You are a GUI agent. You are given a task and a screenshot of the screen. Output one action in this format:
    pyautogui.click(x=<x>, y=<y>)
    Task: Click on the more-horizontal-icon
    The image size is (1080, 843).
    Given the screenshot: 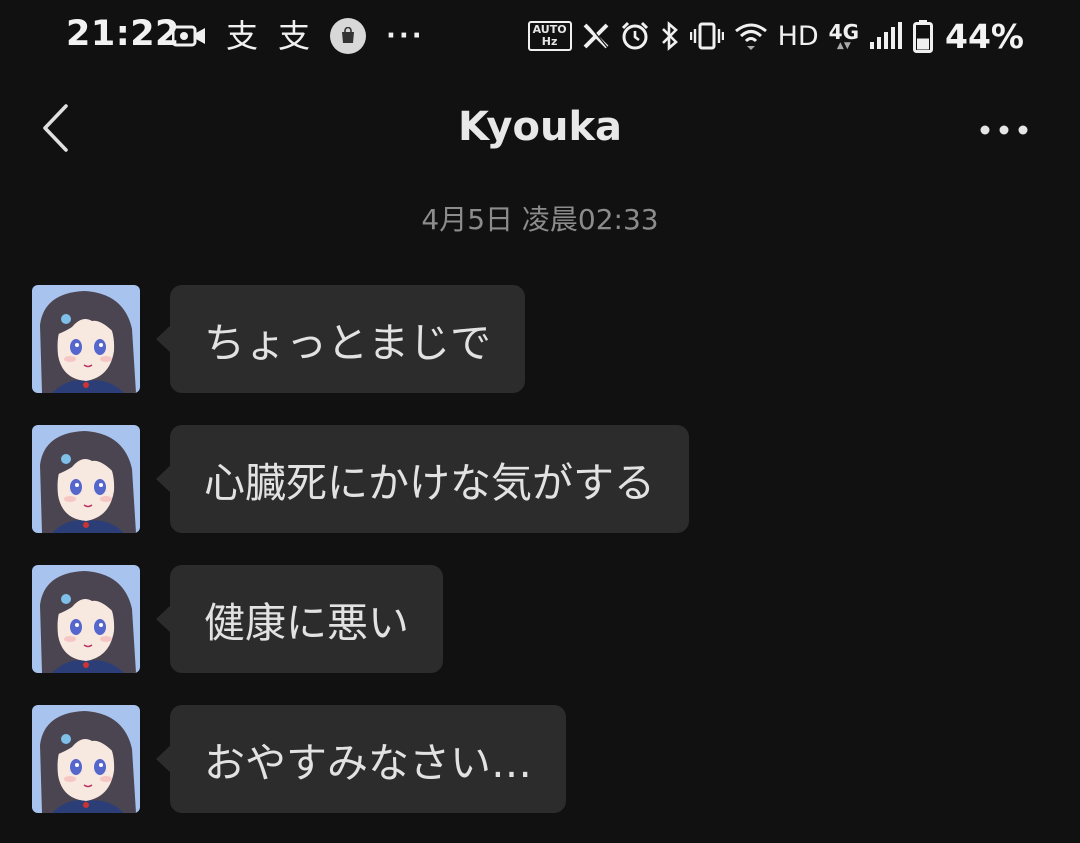 What is the action you would take?
    pyautogui.click(x=1004, y=130)
    